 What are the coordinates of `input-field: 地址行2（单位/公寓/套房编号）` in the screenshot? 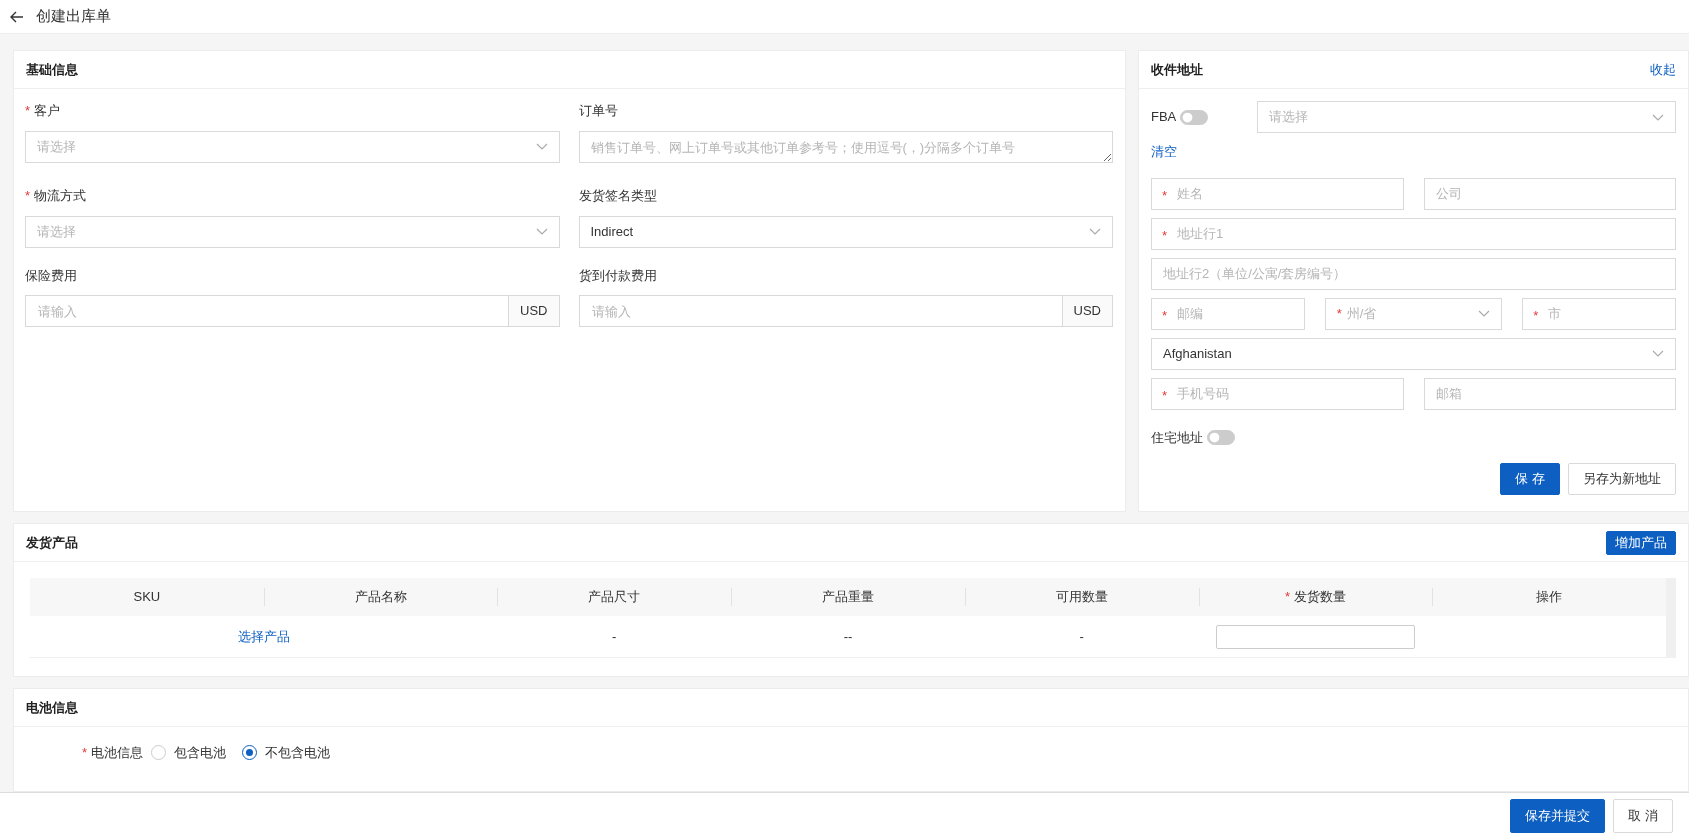 It's located at (1413, 273).